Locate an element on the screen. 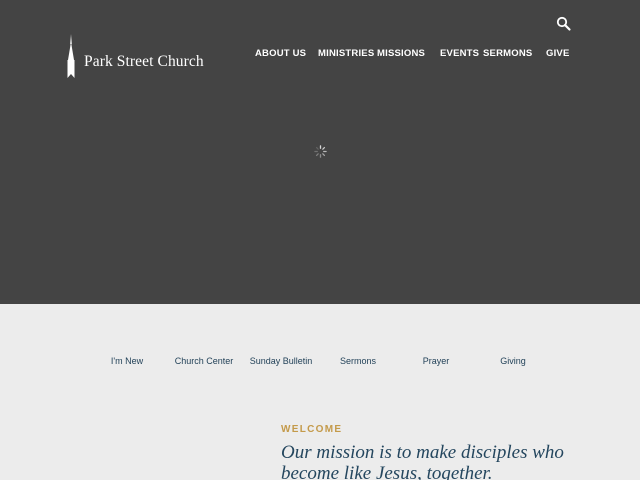 This screenshot has width=640, height=480. quick-link-sermons: Sermons is located at coordinates (358, 361).